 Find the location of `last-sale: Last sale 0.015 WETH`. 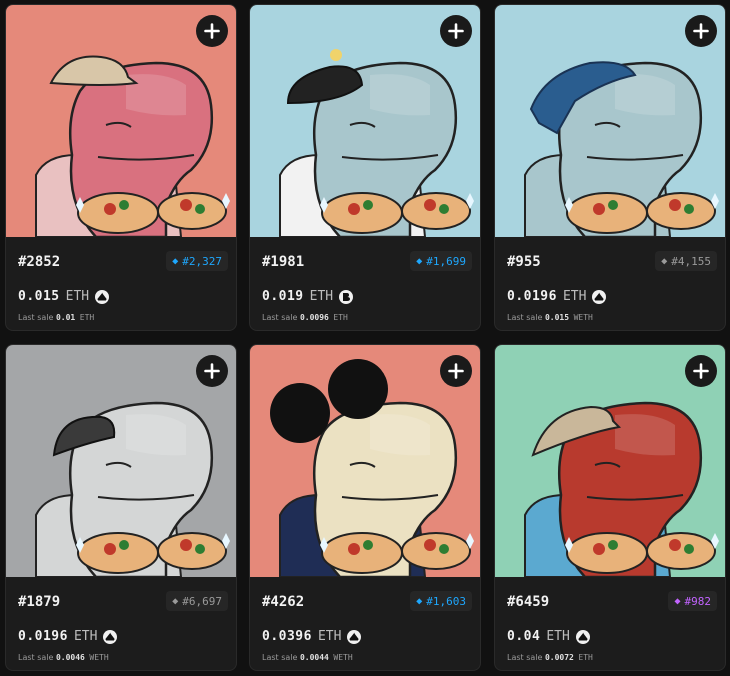

last-sale: Last sale 0.015 WETH is located at coordinates (550, 317).